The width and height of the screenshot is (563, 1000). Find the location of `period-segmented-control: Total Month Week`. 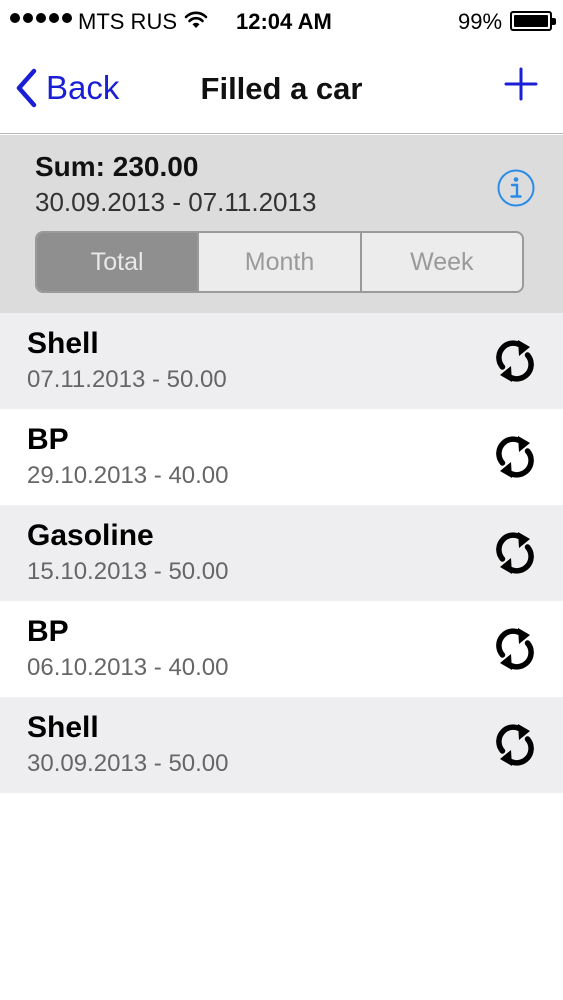

period-segmented-control: Total Month Week is located at coordinates (279, 262).